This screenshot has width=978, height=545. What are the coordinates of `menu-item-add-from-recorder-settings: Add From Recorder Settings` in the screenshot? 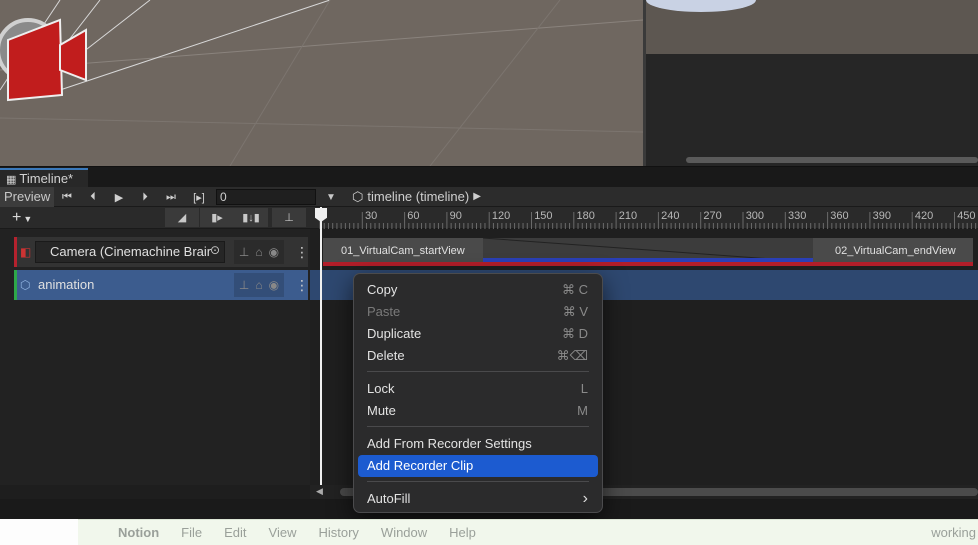 It's located at (478, 444).